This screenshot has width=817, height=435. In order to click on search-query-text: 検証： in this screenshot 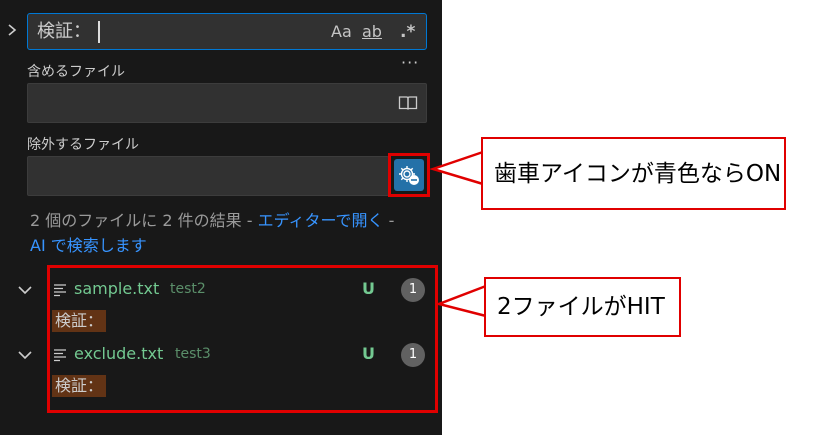, I will do `click(64, 31)`.